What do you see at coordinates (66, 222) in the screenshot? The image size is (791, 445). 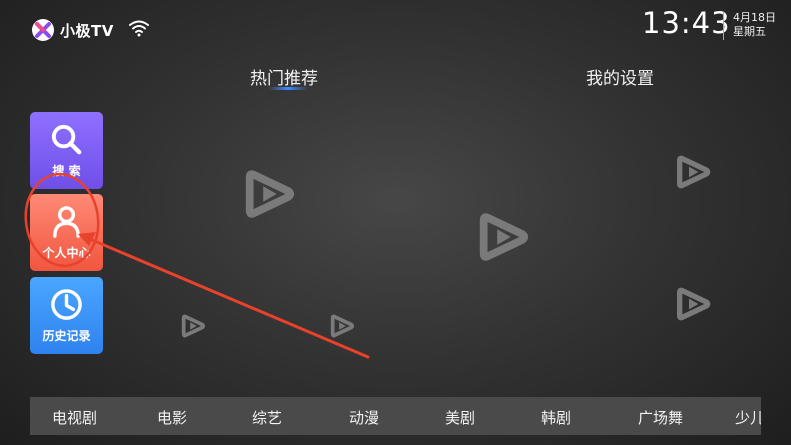 I see `user-icon` at bounding box center [66, 222].